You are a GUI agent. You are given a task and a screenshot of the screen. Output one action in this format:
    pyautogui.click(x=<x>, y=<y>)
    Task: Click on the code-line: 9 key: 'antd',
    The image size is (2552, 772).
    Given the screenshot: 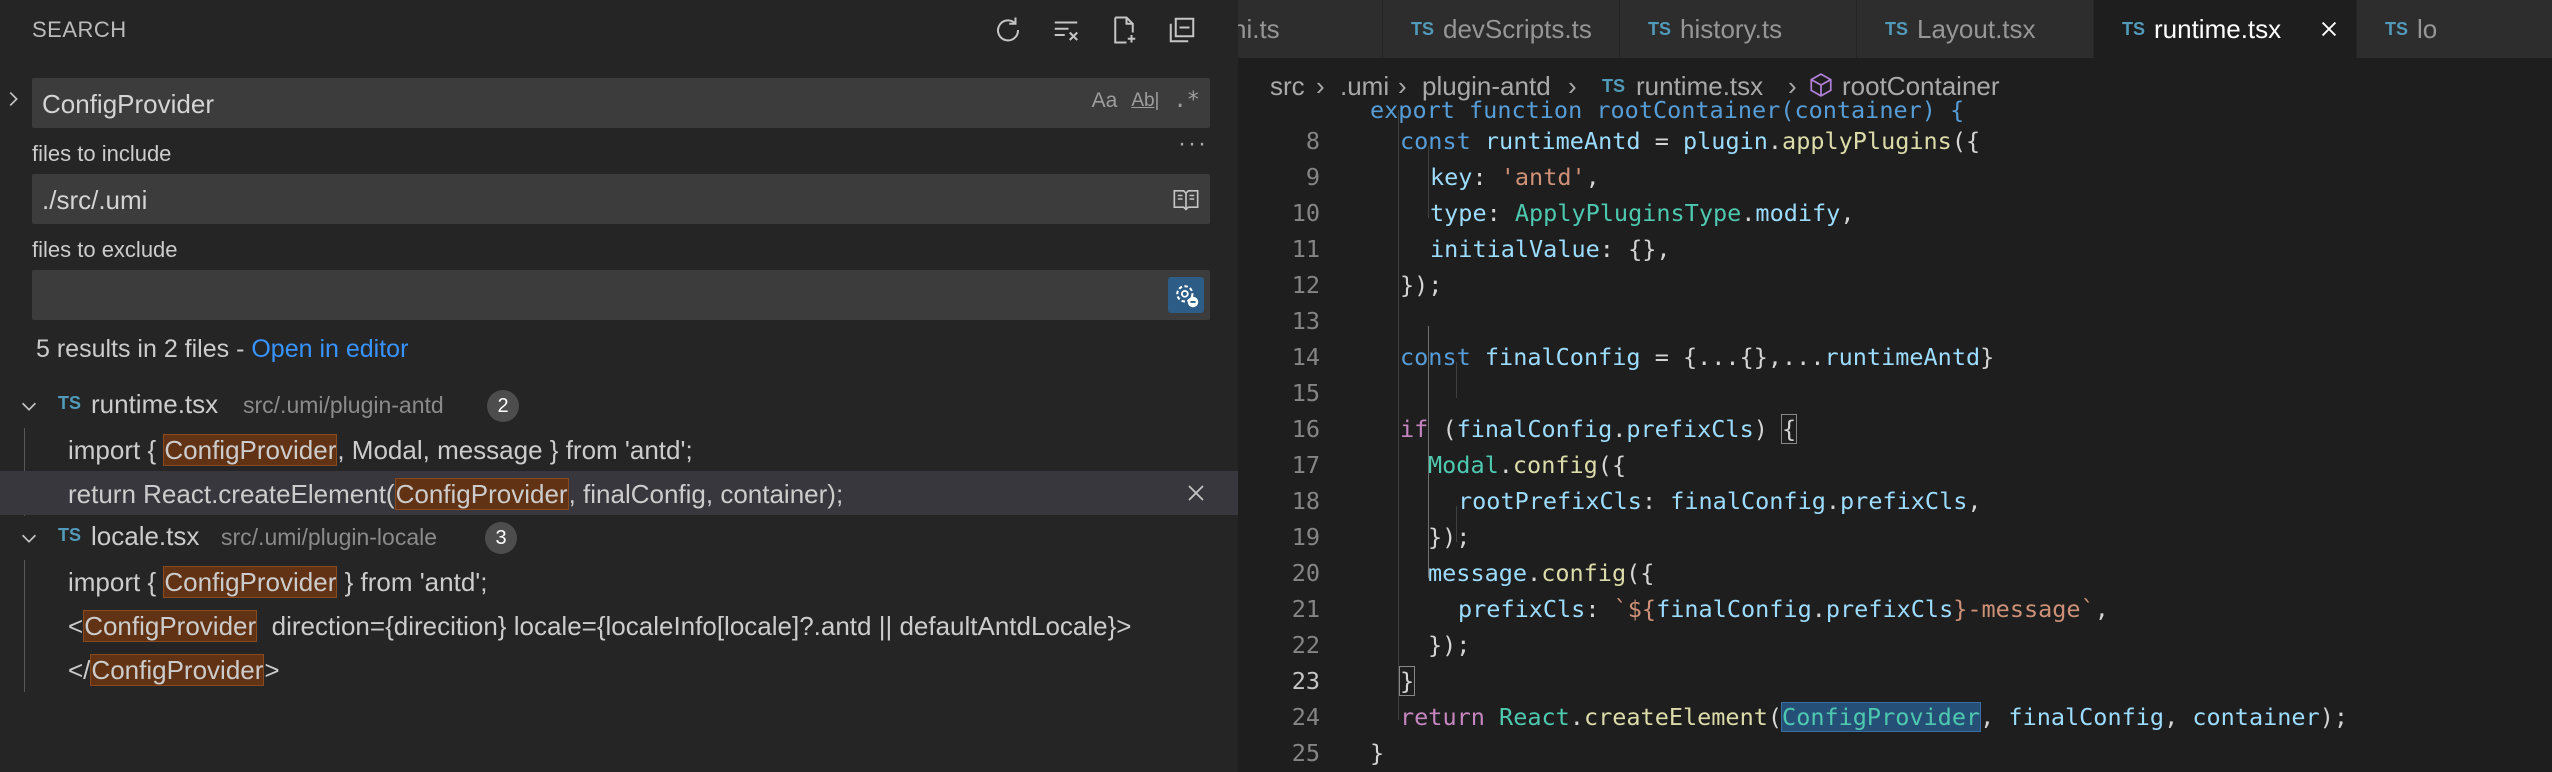 What is the action you would take?
    pyautogui.click(x=1895, y=178)
    